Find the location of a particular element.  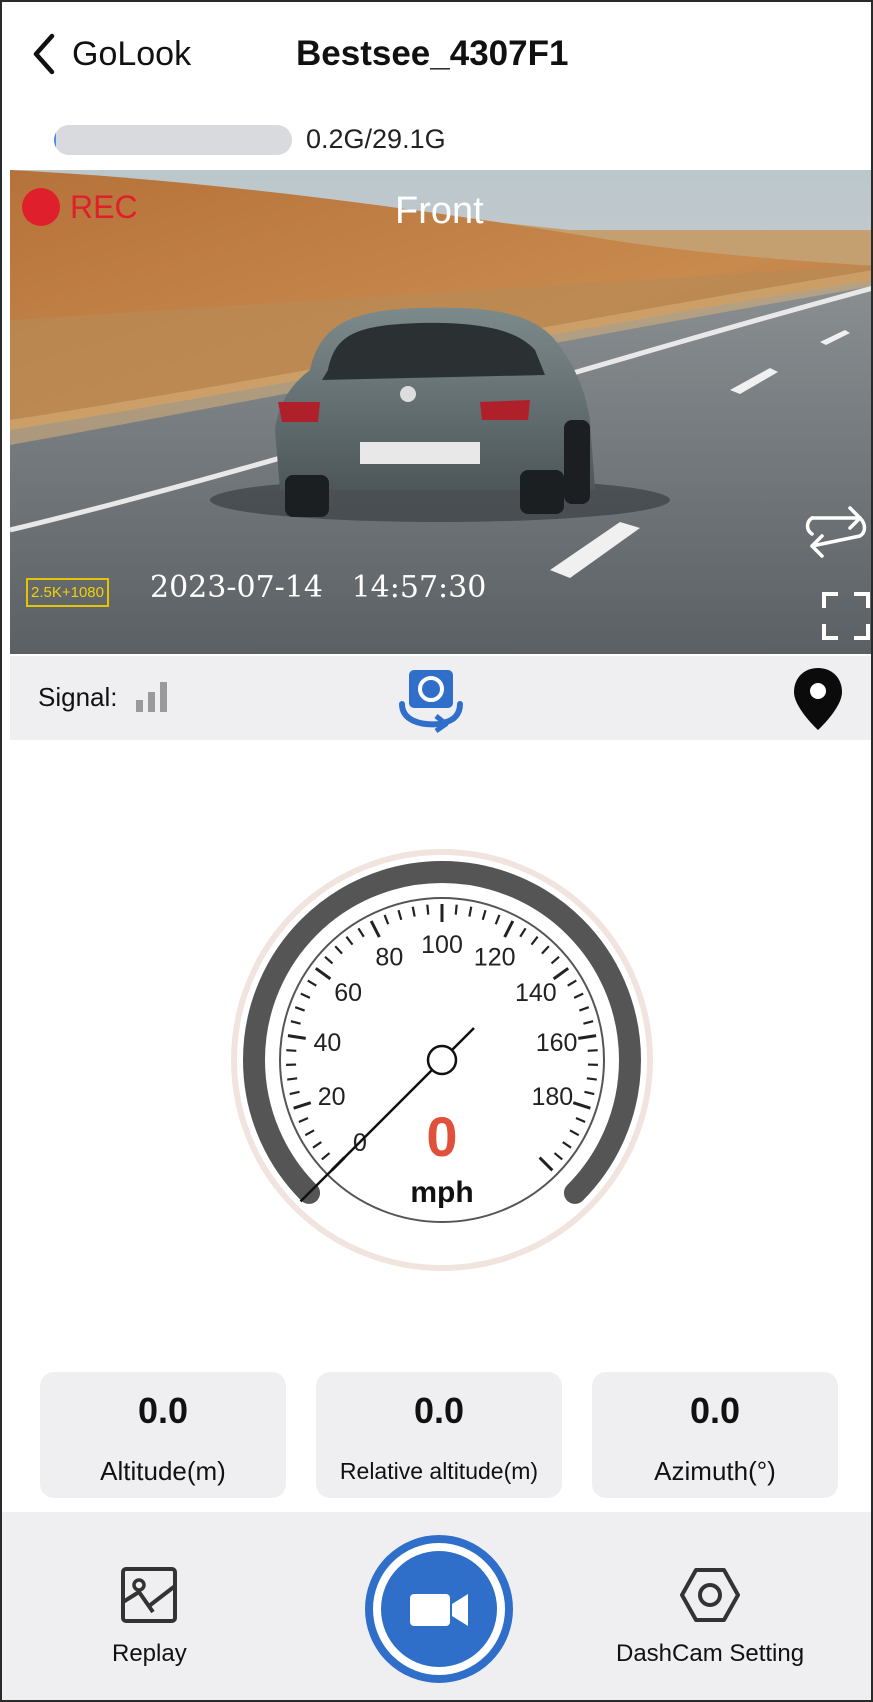

gauge-tick-label: 20 is located at coordinates (332, 1097).